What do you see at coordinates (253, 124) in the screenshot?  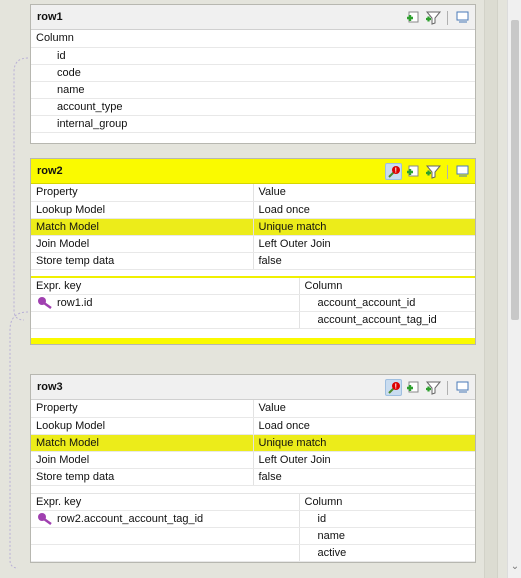 I see `table-row: internal_group` at bounding box center [253, 124].